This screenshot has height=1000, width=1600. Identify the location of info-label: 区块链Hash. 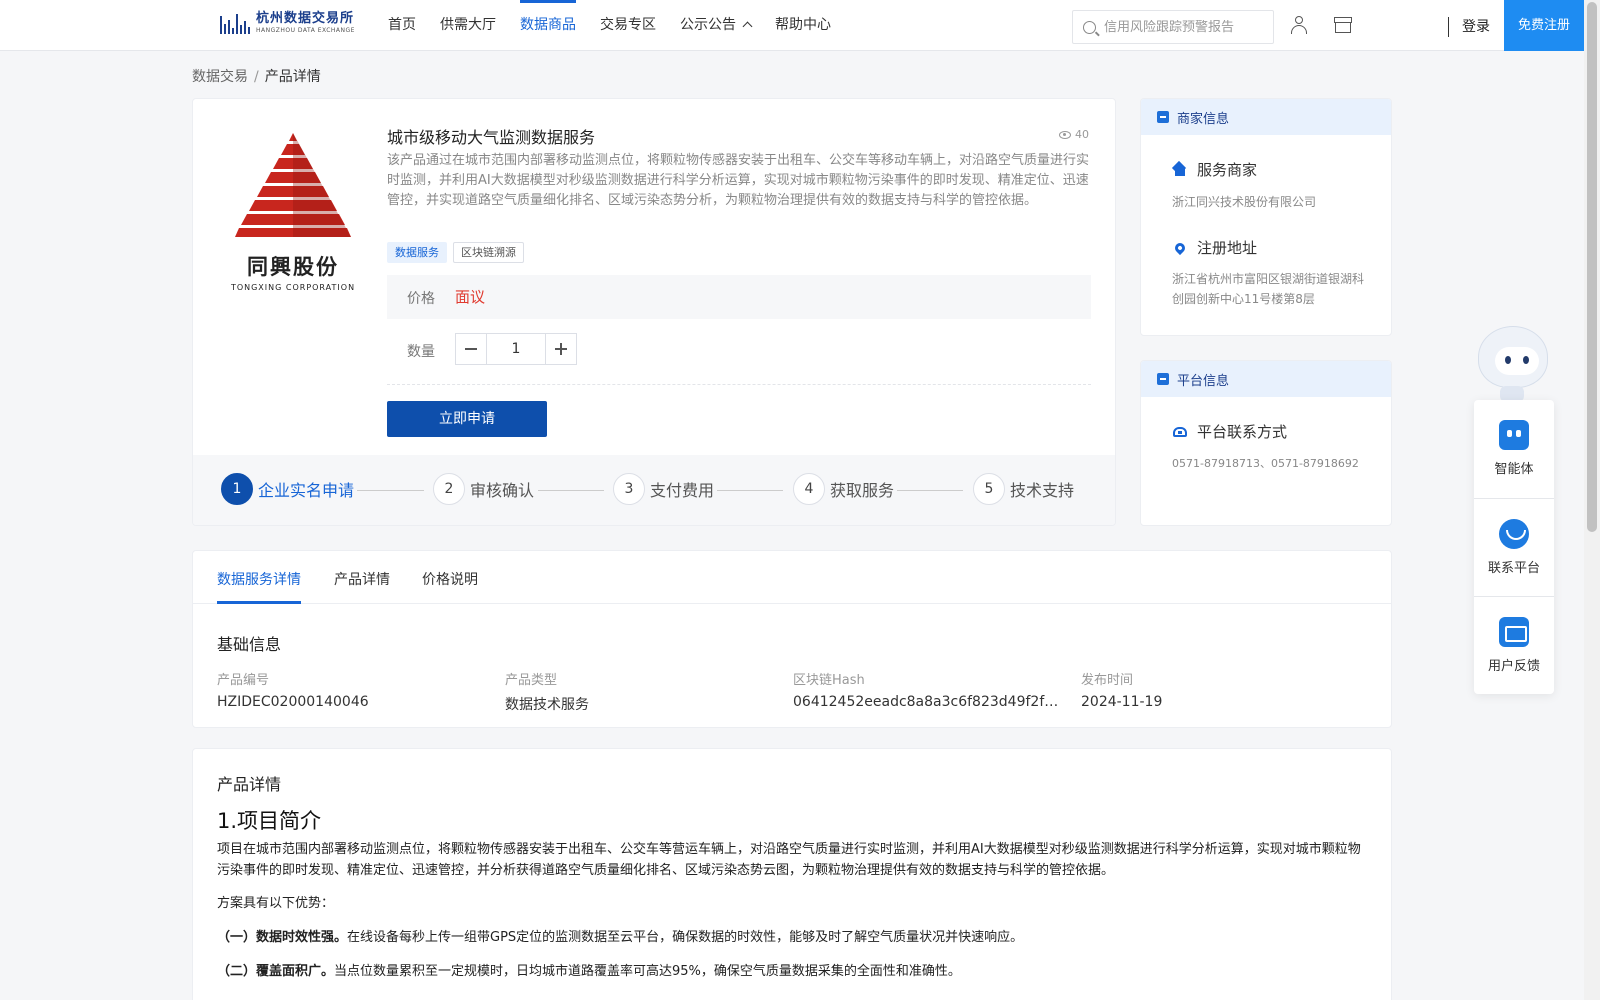
(829, 680).